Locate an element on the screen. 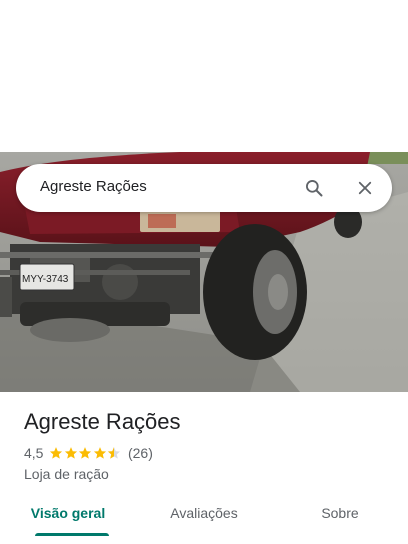 This screenshot has width=408, height=544. place-title: Agreste Rações is located at coordinates (102, 421).